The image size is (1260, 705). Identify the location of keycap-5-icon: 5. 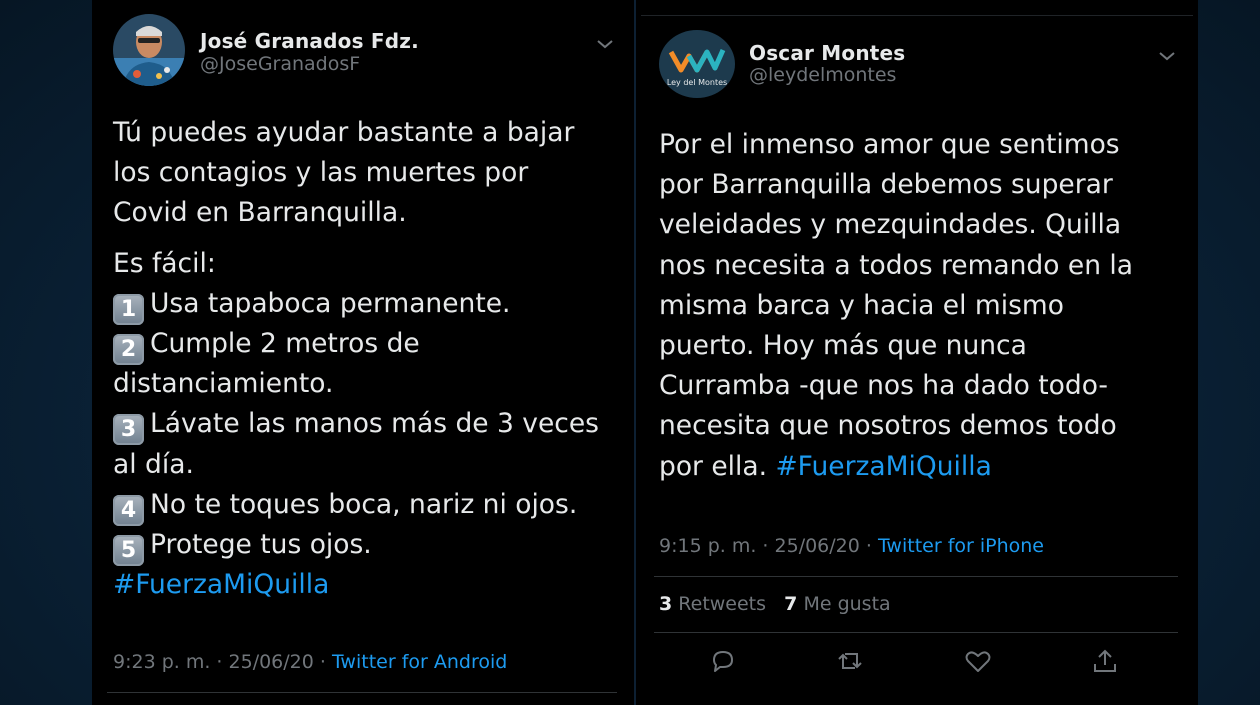
(128, 550).